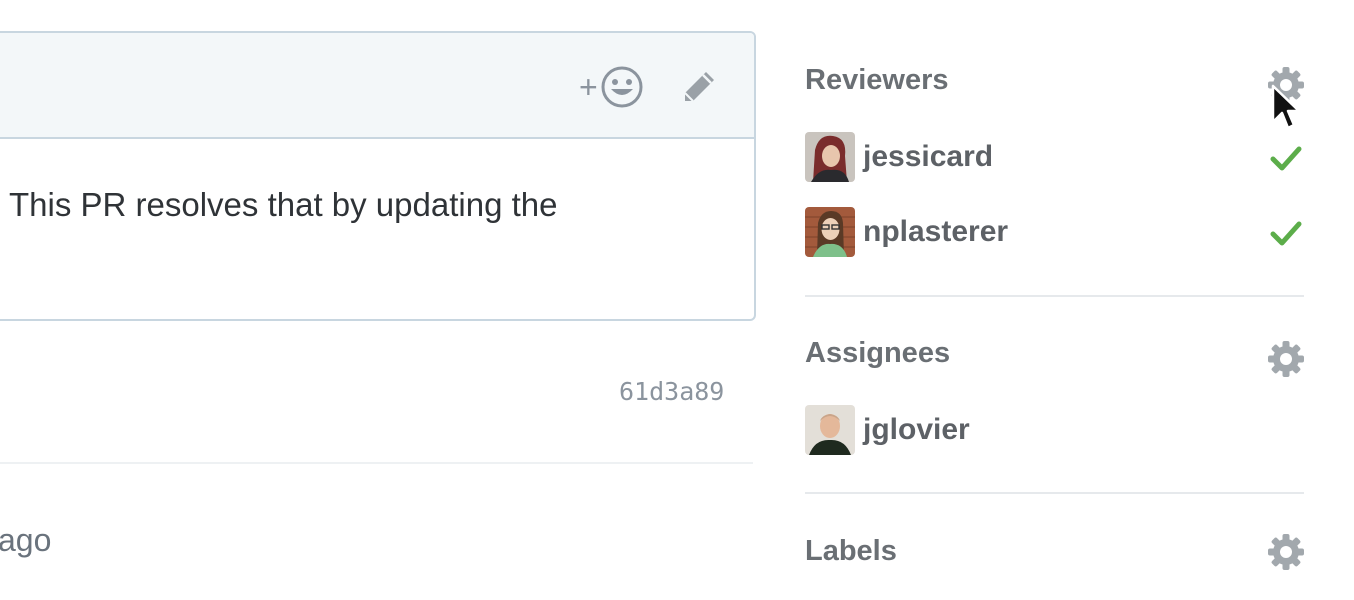  What do you see at coordinates (588, 87) in the screenshot?
I see `plus-icon: +` at bounding box center [588, 87].